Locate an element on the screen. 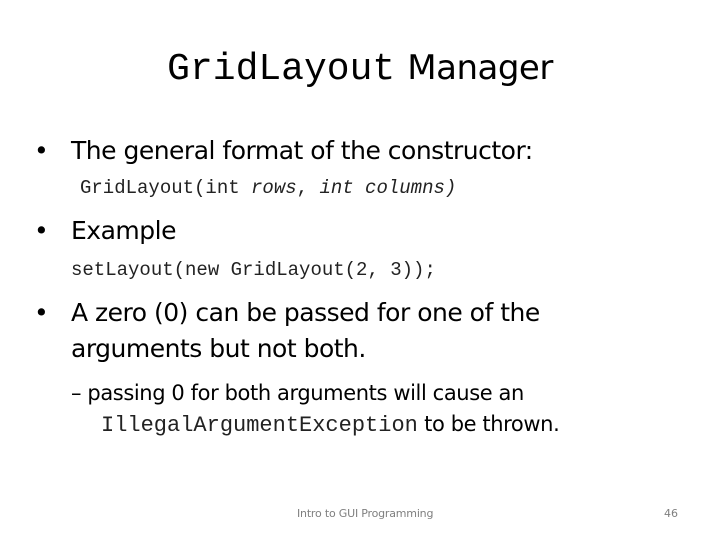 The image size is (720, 540). constructor-signature: GridLayout(int rows, int columns) is located at coordinates (268, 188).